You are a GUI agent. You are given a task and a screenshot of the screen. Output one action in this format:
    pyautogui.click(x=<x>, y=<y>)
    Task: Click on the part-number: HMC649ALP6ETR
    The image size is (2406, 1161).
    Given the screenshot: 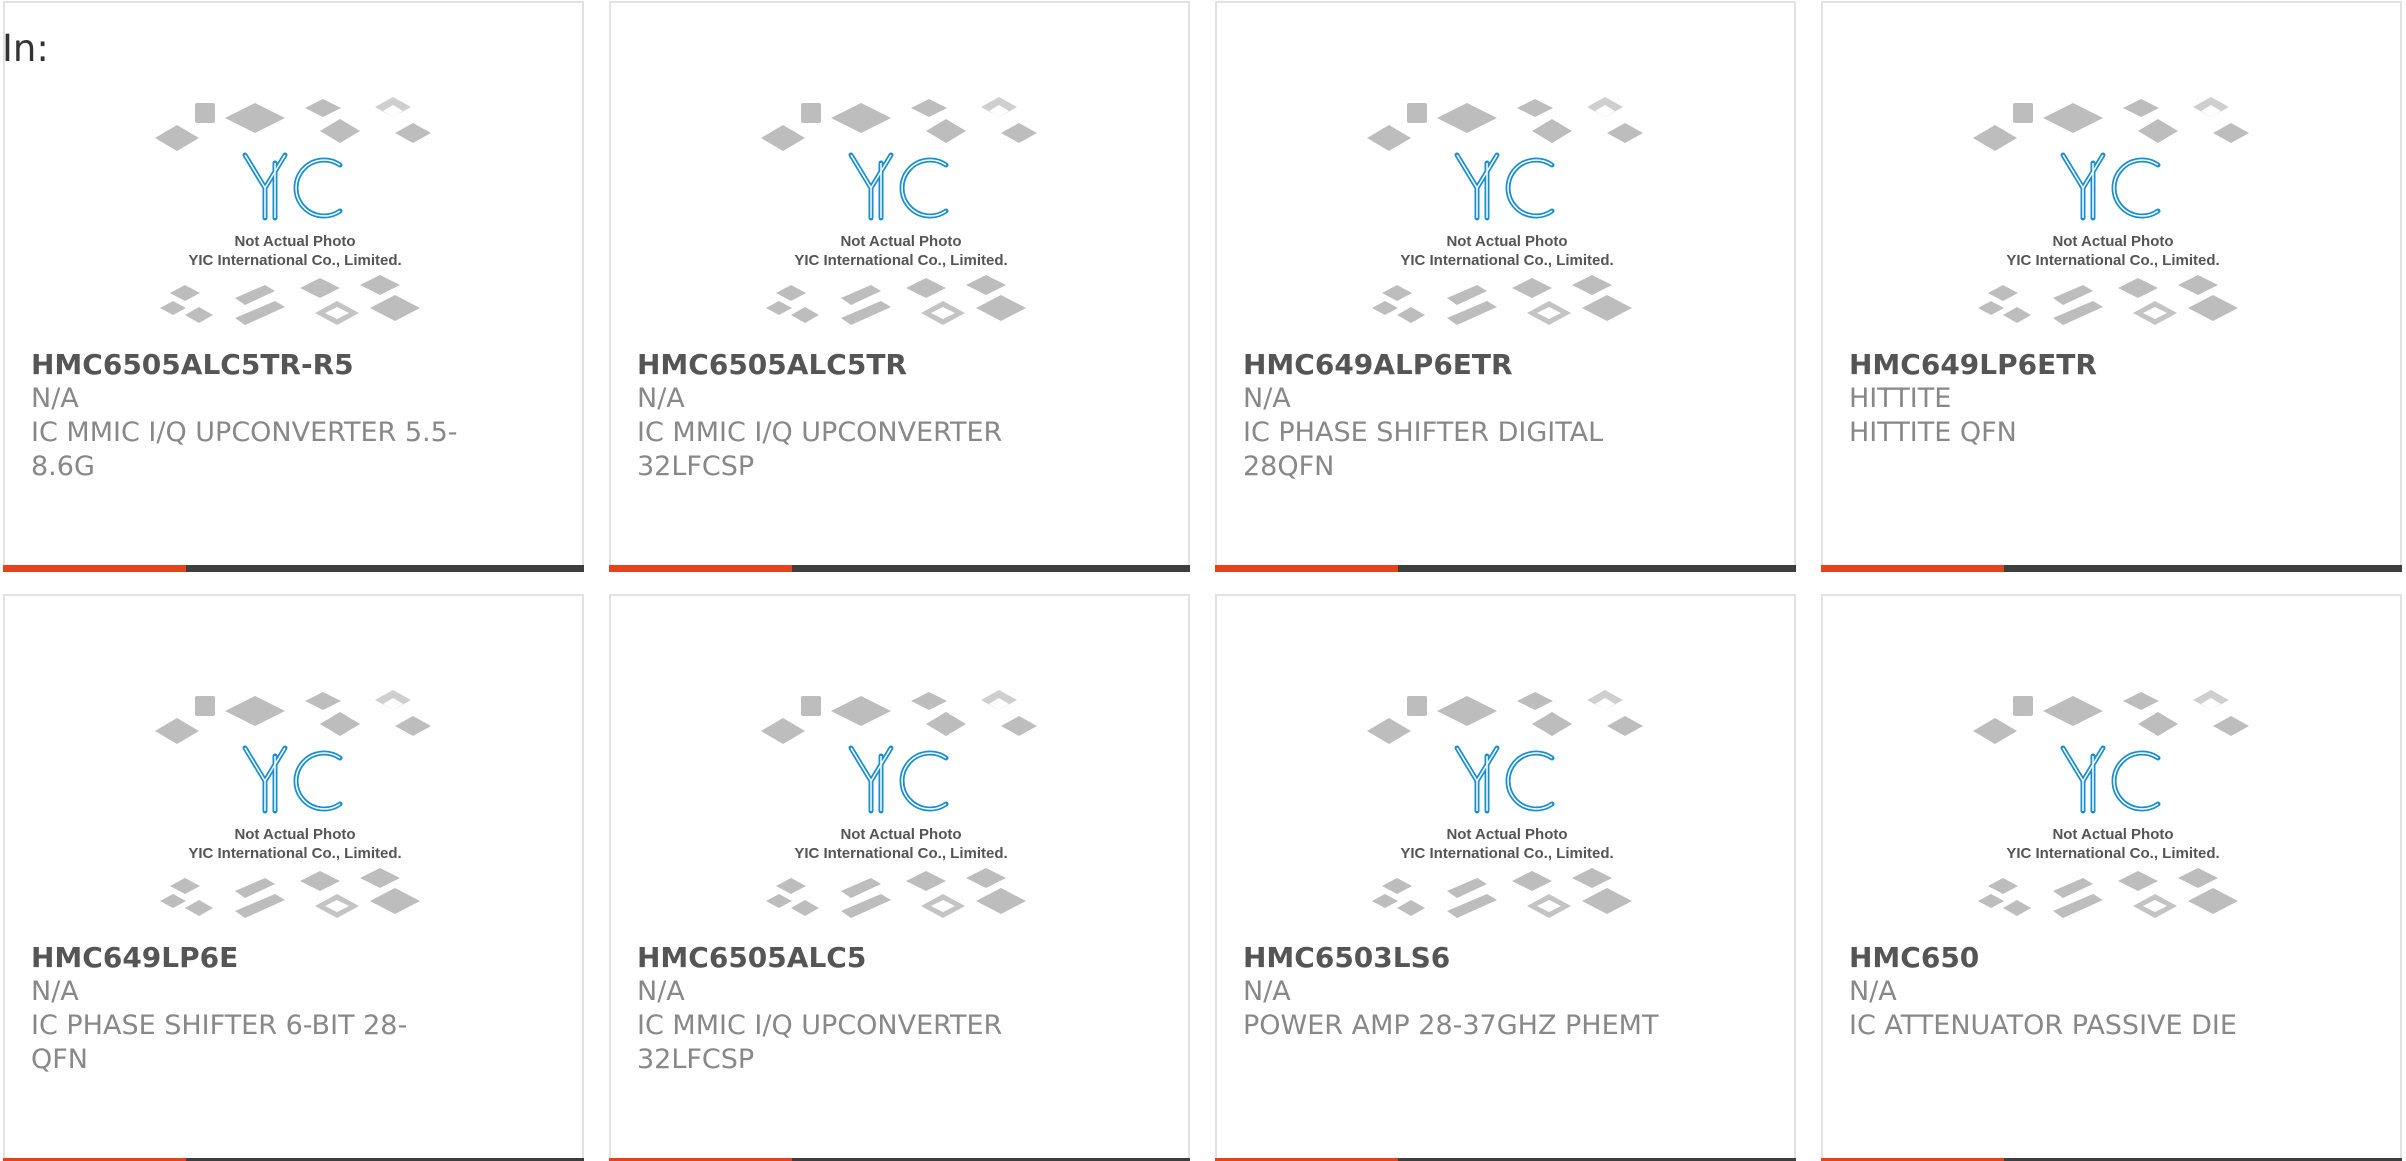 What is the action you would take?
    pyautogui.click(x=1378, y=364)
    